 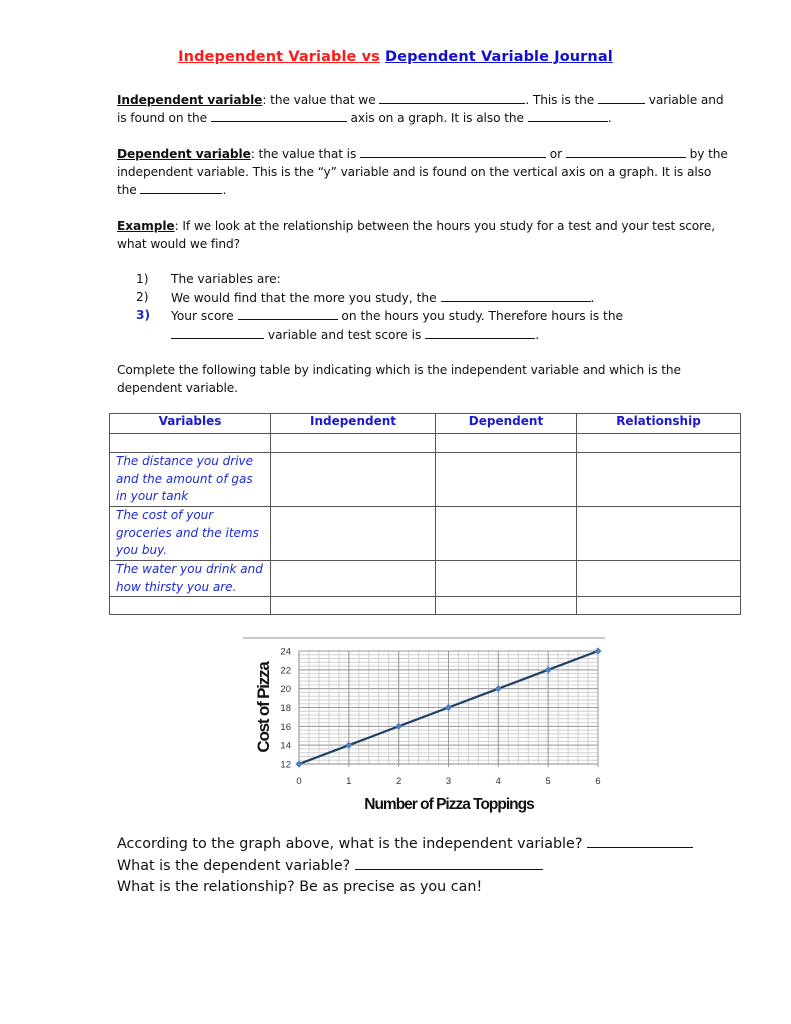 What do you see at coordinates (190, 100) in the screenshot?
I see `independent-term: Independent variable` at bounding box center [190, 100].